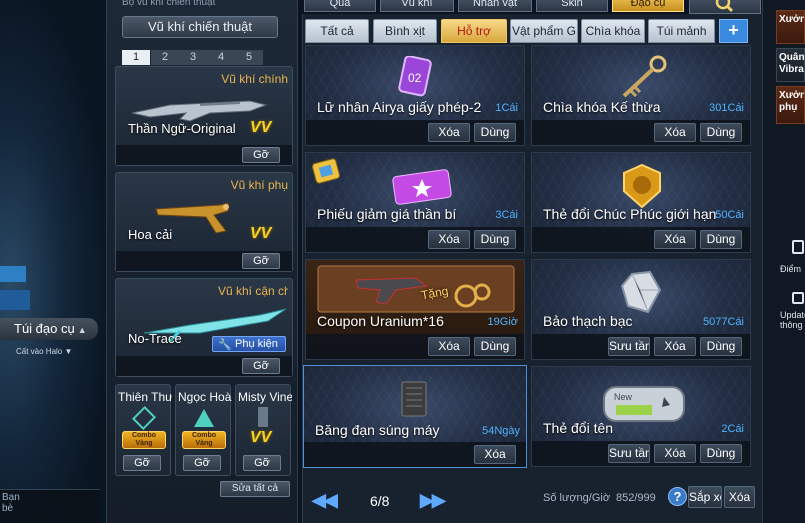 The image size is (805, 523). I want to click on coupon-banner-icon, so click(416, 289).